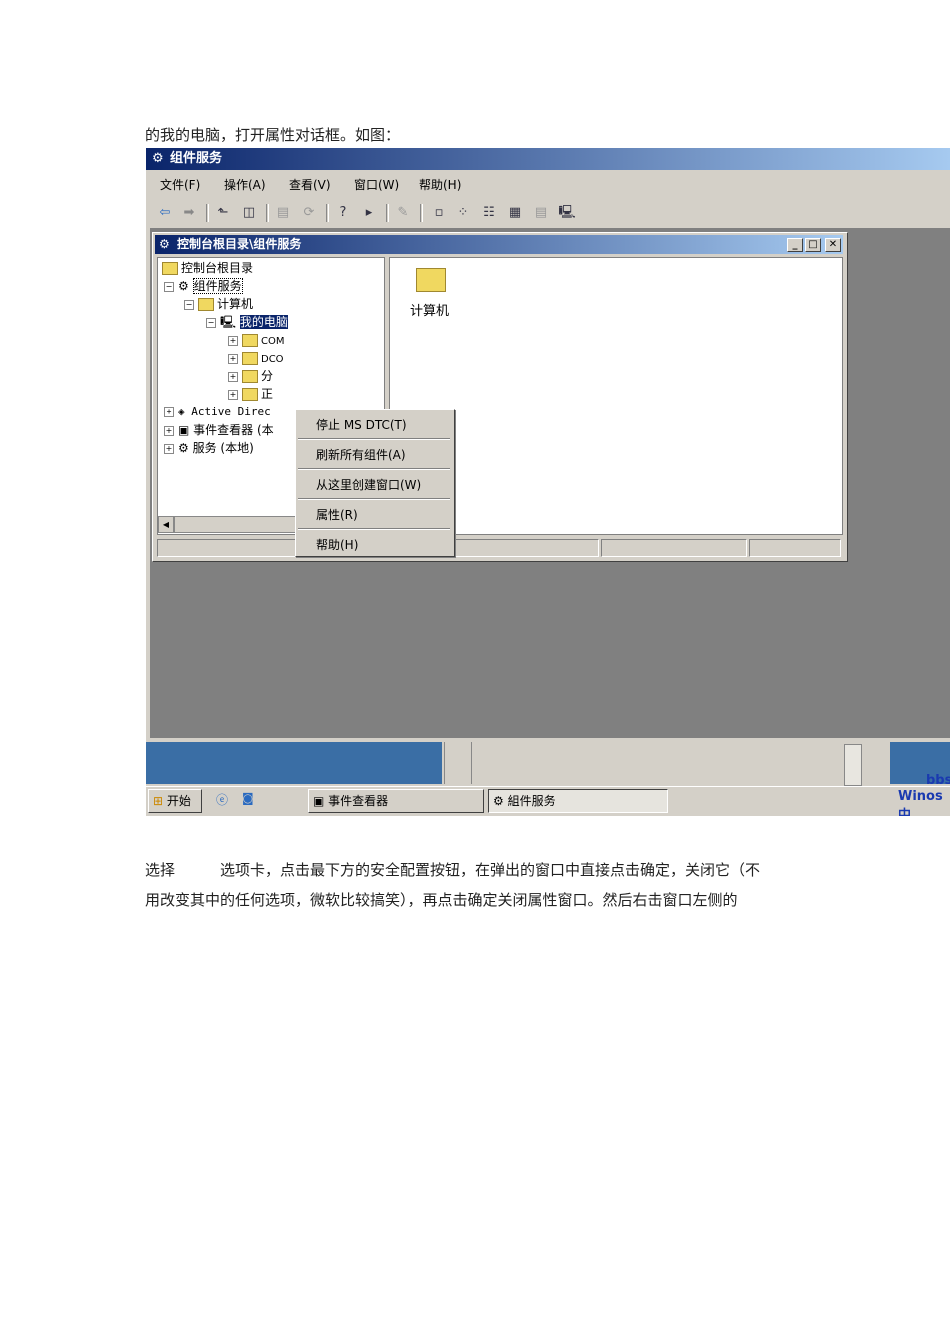 This screenshot has width=950, height=1344. Describe the element at coordinates (222, 799) in the screenshot. I see `ie-icon: ⓔ` at that location.